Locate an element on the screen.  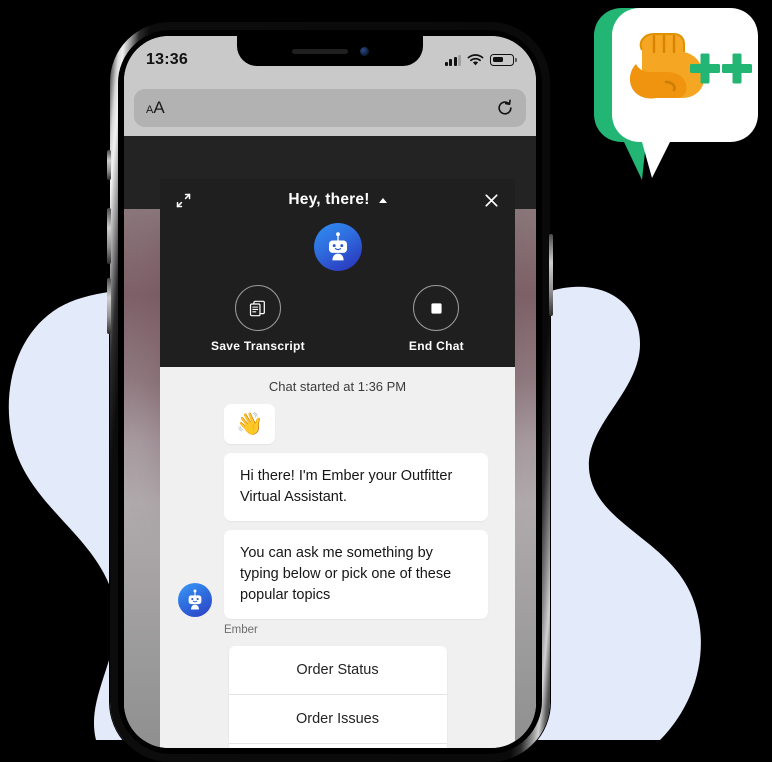
phone-notch is located at coordinates (330, 51).